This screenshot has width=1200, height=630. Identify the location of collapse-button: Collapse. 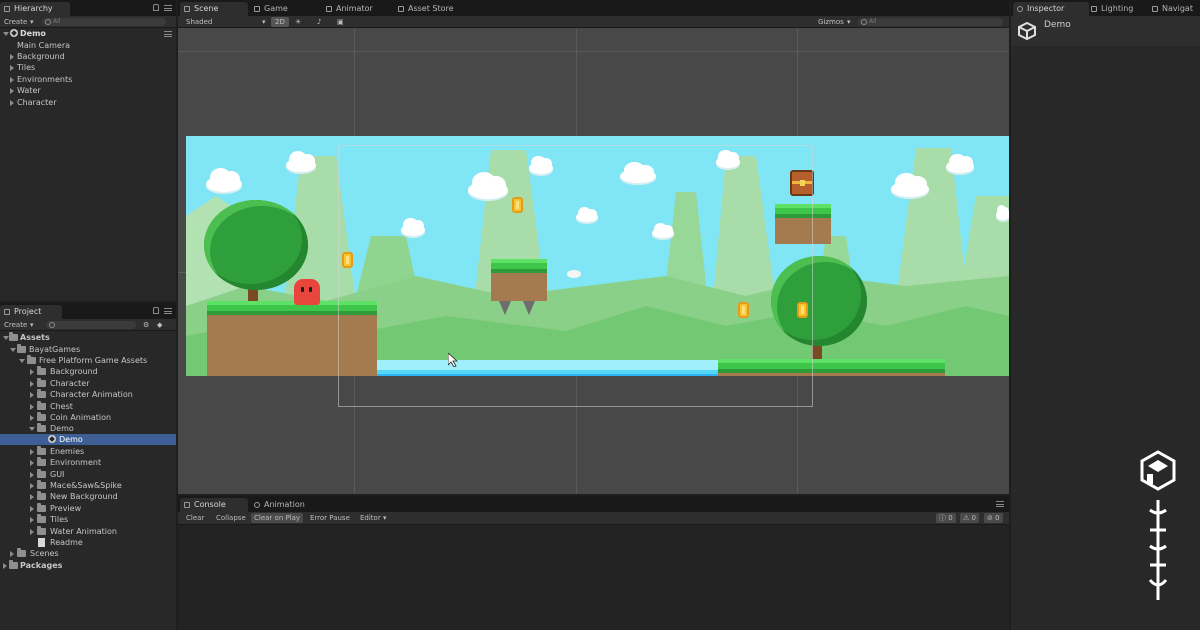
(231, 518).